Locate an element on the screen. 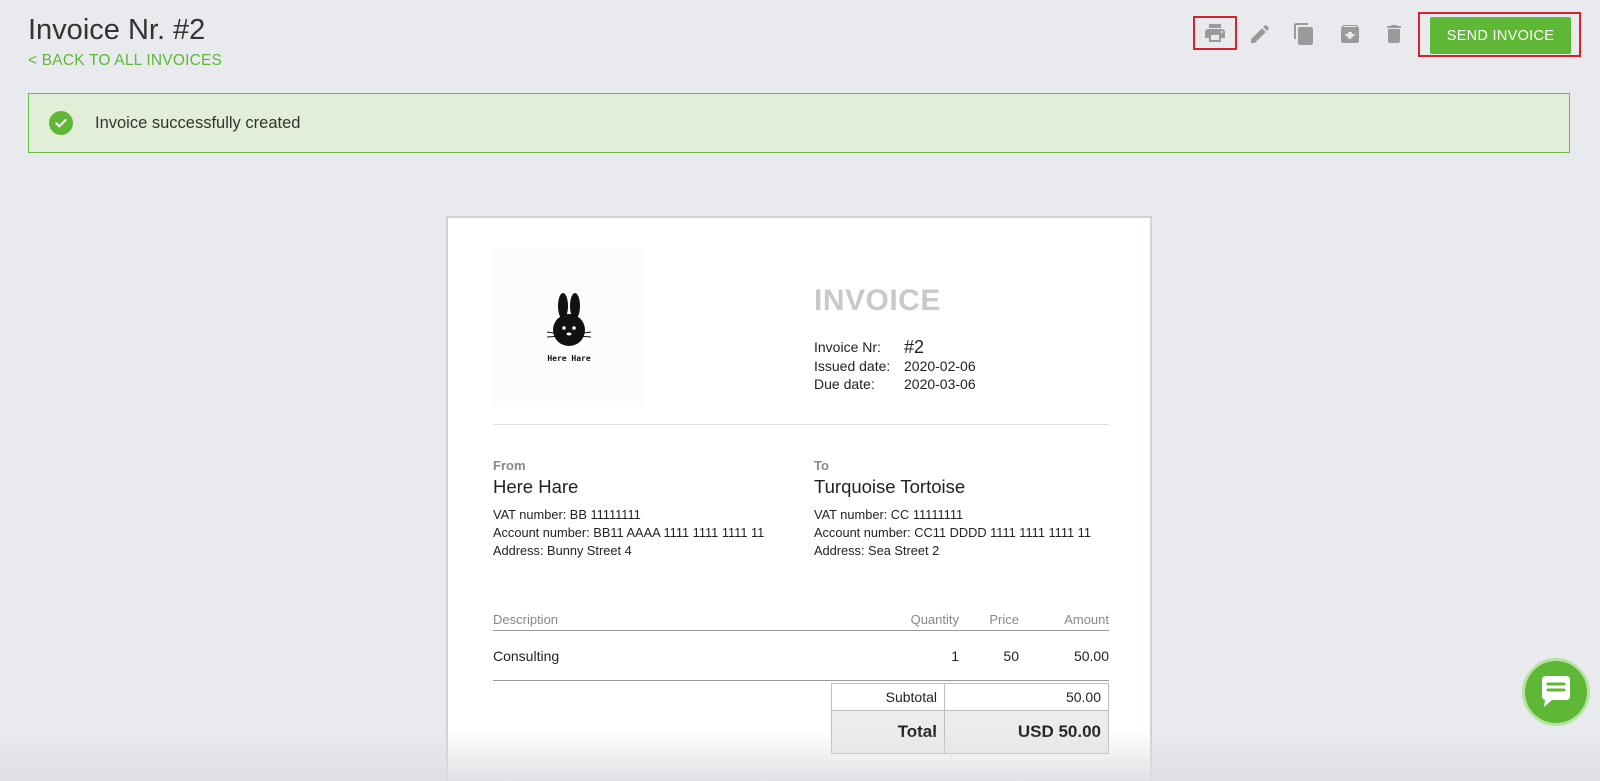  total-value: USD 50.00 is located at coordinates (1026, 732).